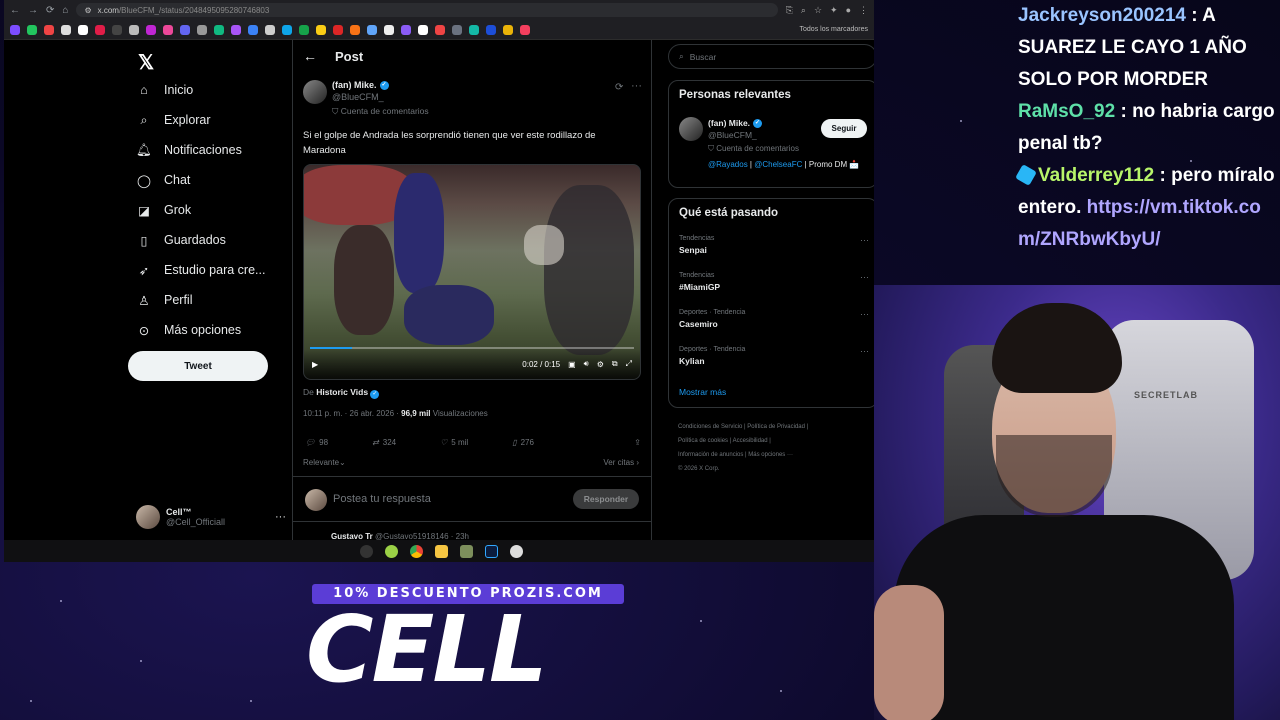 This screenshot has height=720, width=1280. What do you see at coordinates (844, 128) in the screenshot?
I see `follow-button: Seguir` at bounding box center [844, 128].